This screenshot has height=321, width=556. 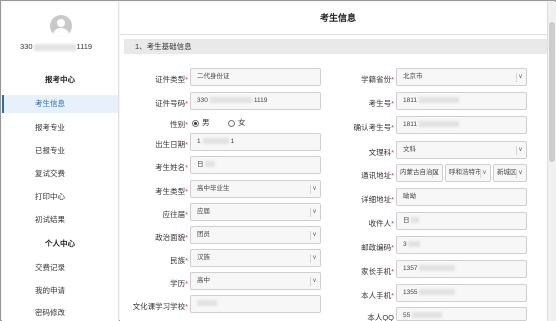 What do you see at coordinates (461, 77) in the screenshot?
I see `province-select: 北京市 v` at bounding box center [461, 77].